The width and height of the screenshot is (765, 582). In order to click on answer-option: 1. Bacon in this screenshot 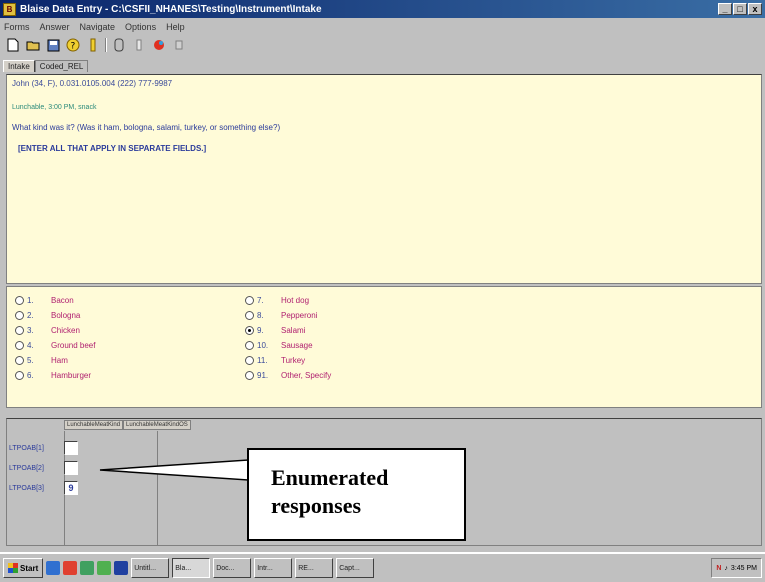, I will do `click(55, 300)`.